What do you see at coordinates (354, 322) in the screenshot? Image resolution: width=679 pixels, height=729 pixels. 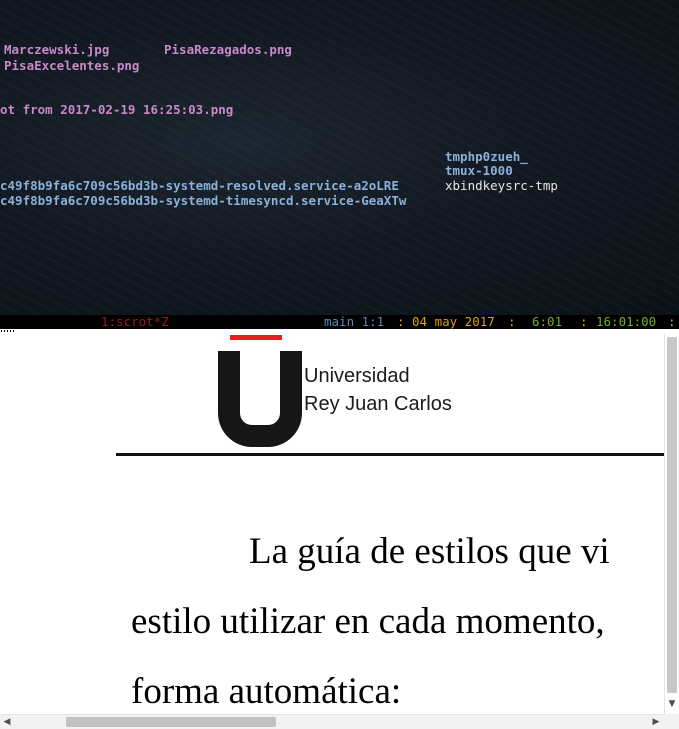 I see `tmux-session-name: main 1:1` at bounding box center [354, 322].